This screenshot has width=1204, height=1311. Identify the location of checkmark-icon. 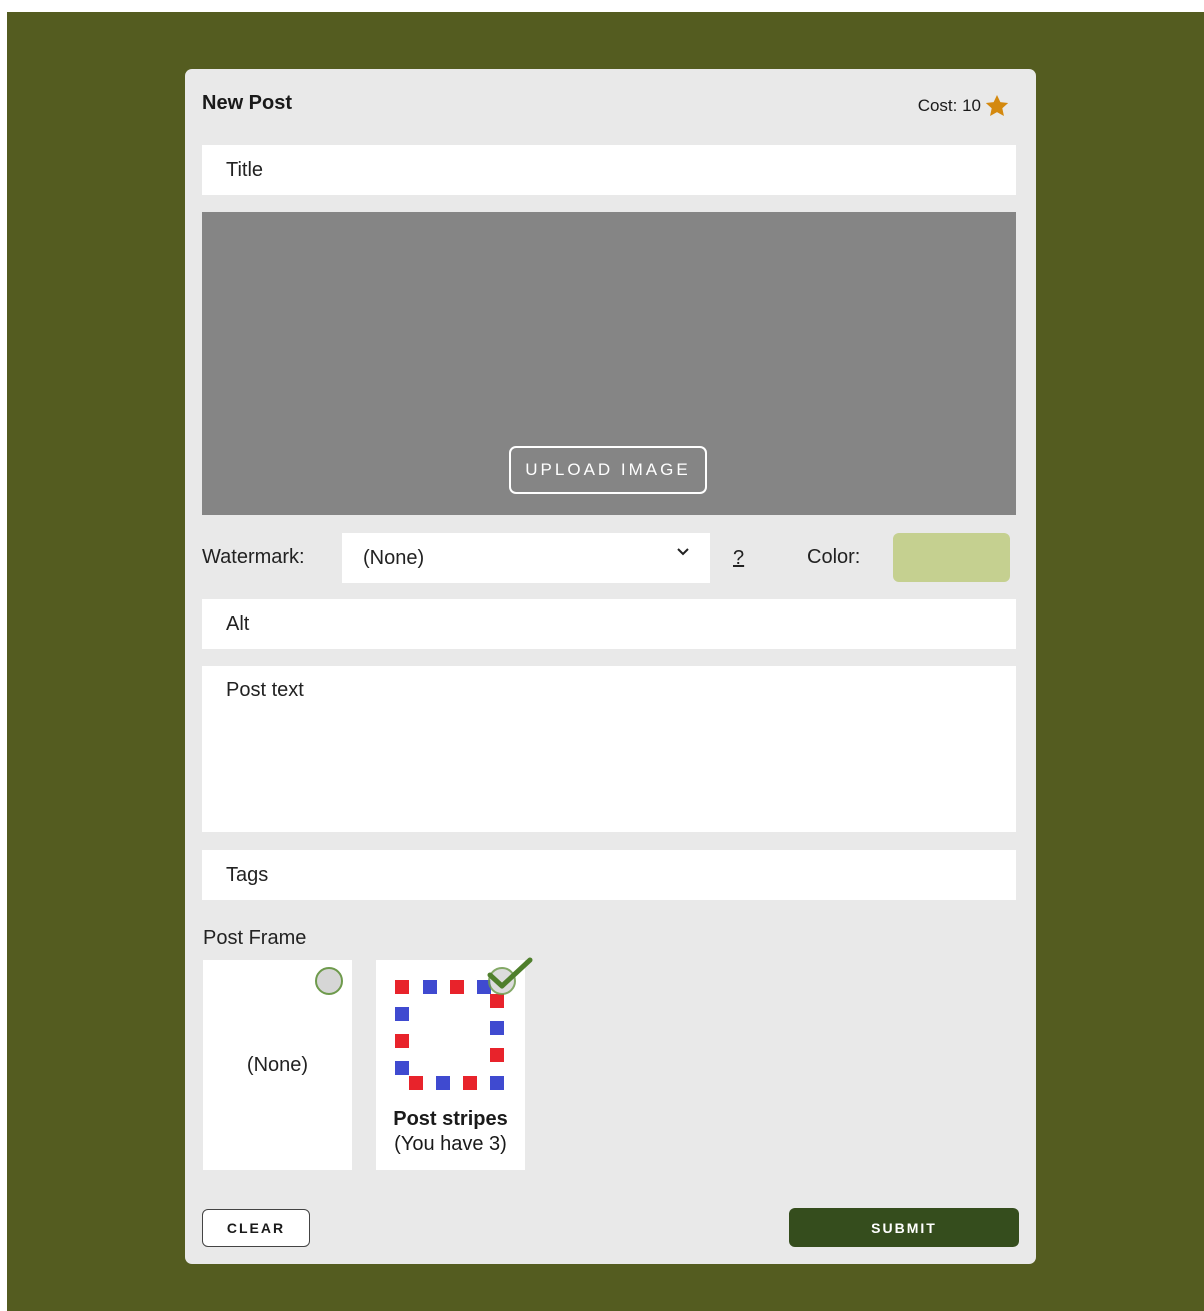
(510, 973).